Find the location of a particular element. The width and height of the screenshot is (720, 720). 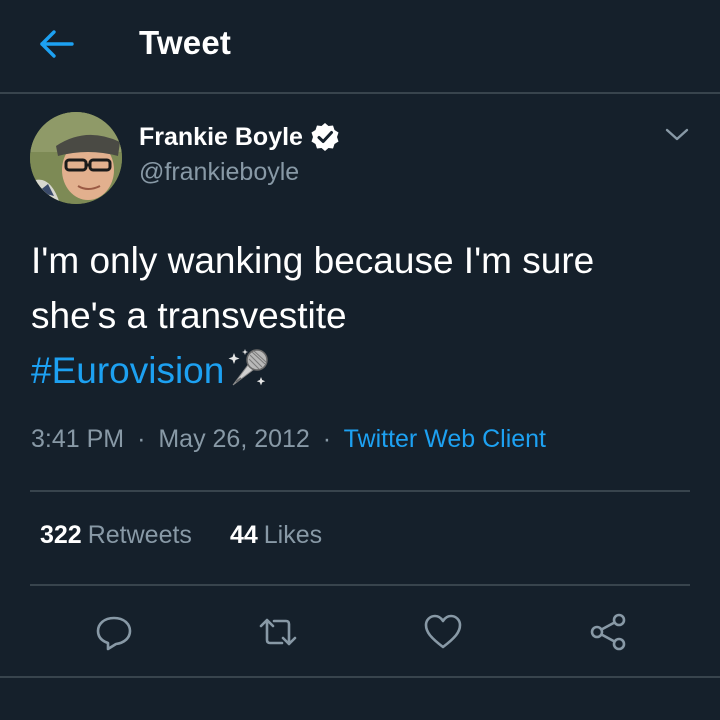

profile-photo is located at coordinates (76, 158).